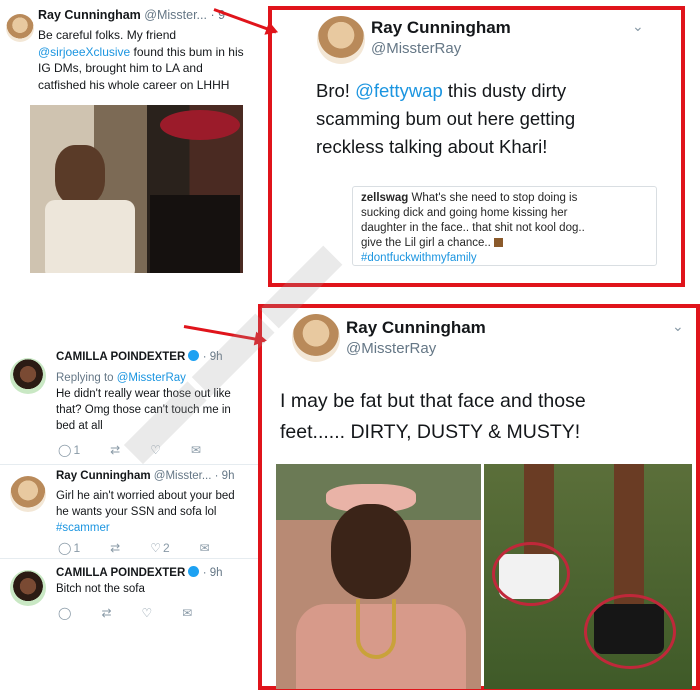 Image resolution: width=700 pixels, height=691 pixels. I want to click on reply-header: Ray Cunningham @Misster... · 9h, so click(145, 476).